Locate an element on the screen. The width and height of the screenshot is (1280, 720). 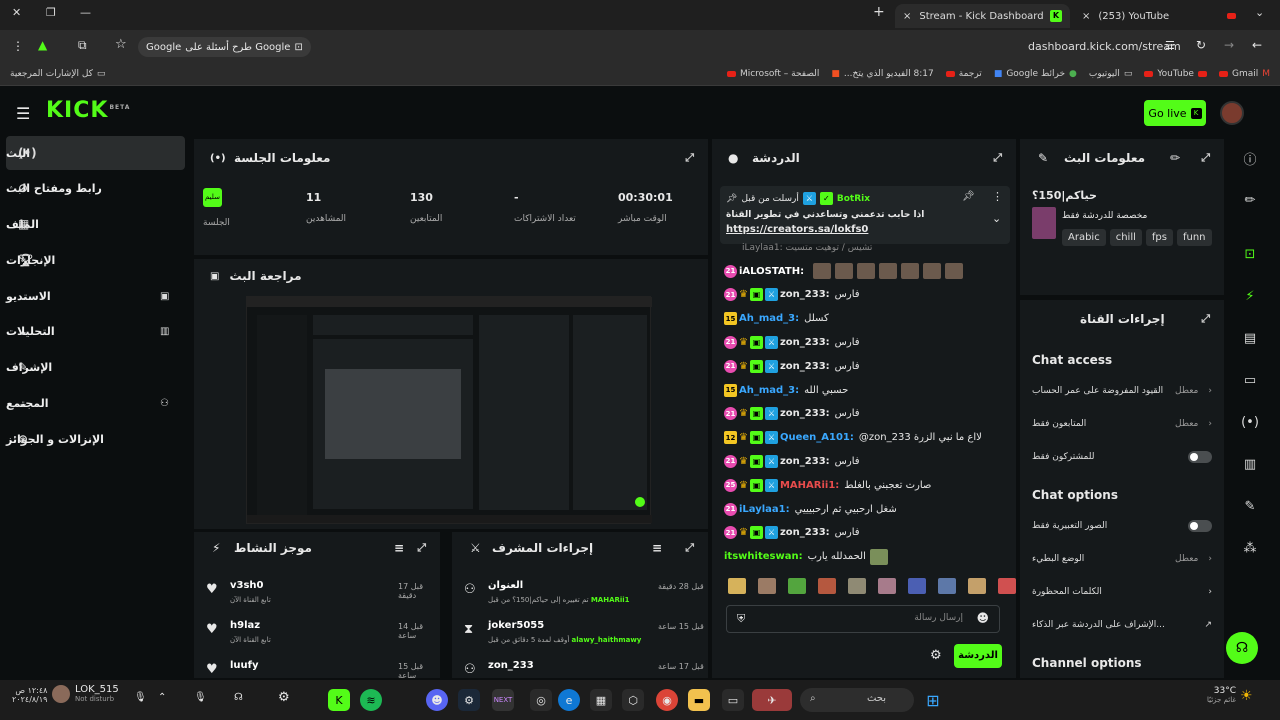
support-headset-icon: ☊ is located at coordinates (1242, 648).